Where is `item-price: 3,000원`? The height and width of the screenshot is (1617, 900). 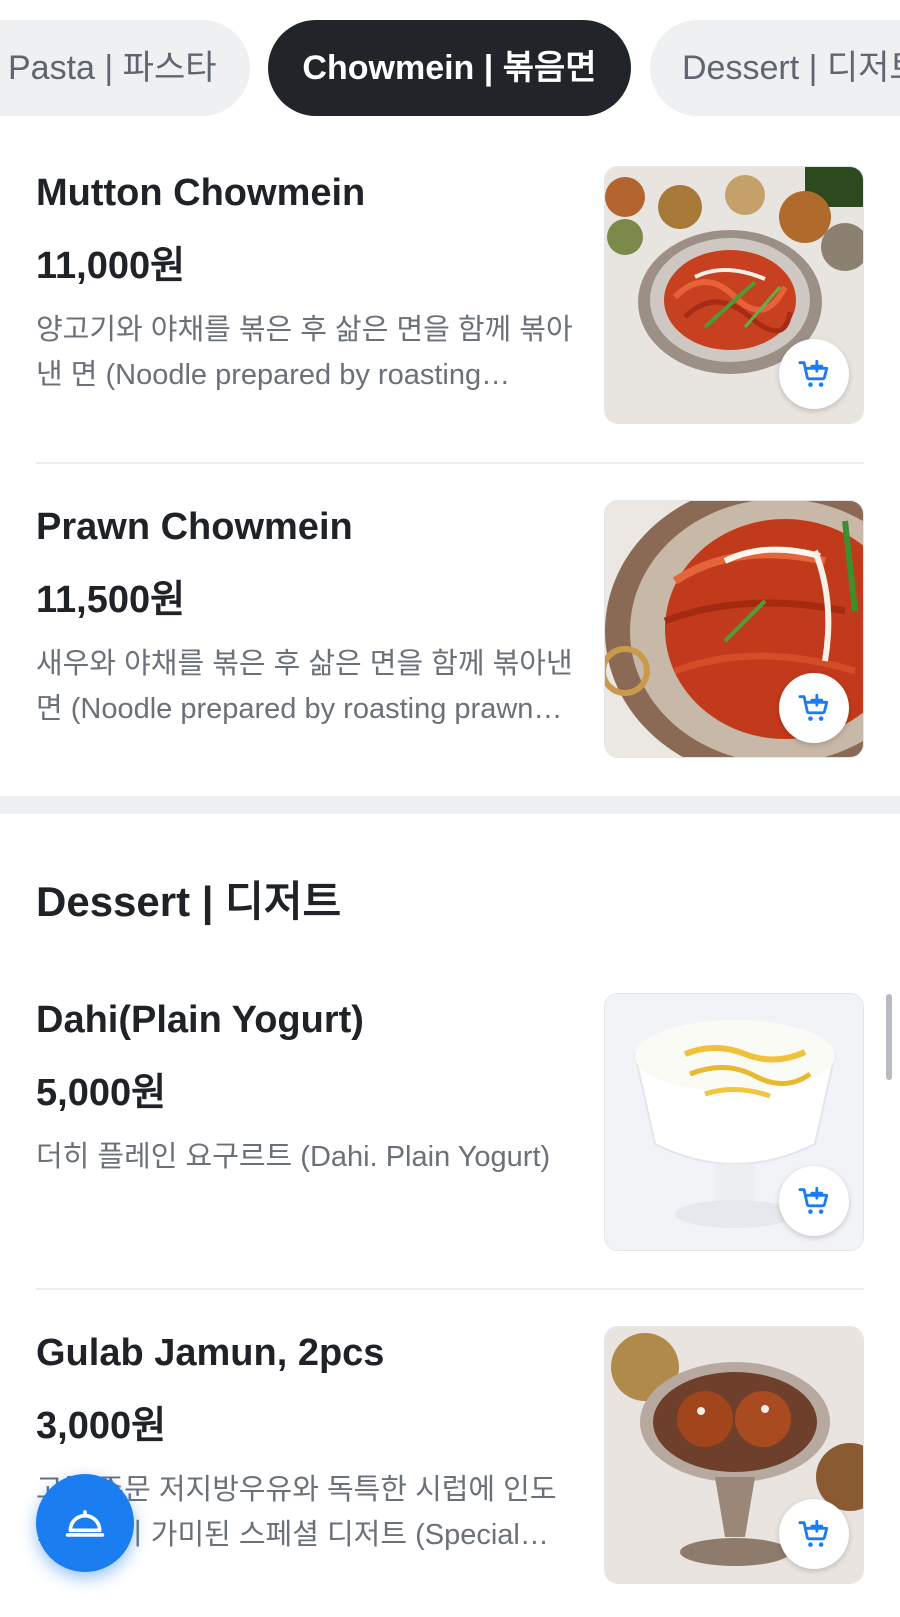
item-price: 3,000원 is located at coordinates (101, 1426).